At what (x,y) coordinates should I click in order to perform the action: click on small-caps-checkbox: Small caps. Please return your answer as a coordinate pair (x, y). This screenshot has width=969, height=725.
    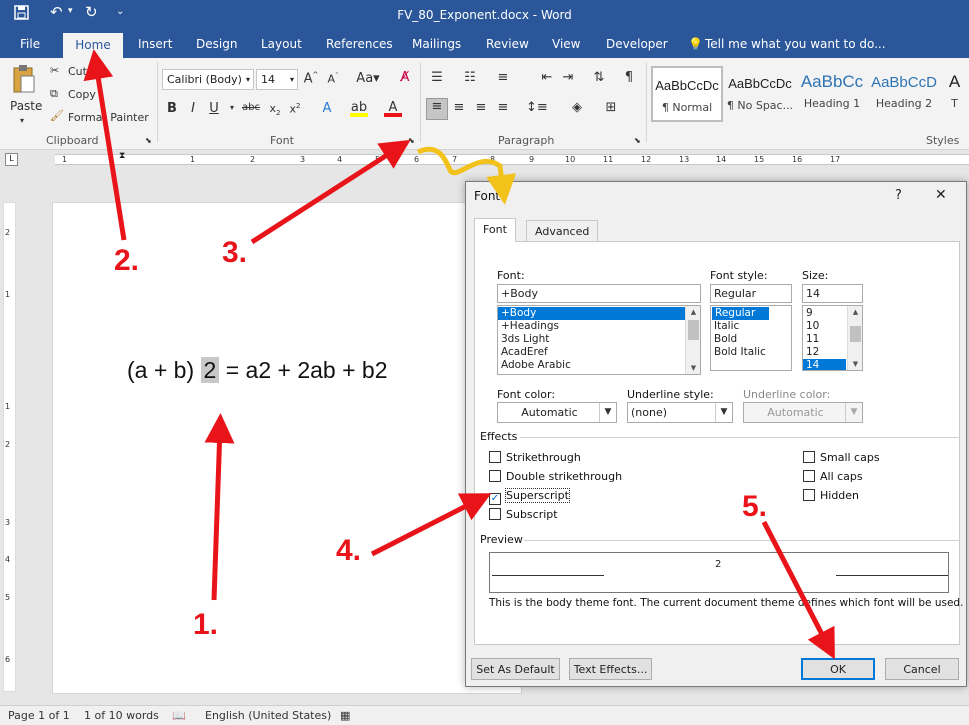
    Looking at the image, I should click on (841, 457).